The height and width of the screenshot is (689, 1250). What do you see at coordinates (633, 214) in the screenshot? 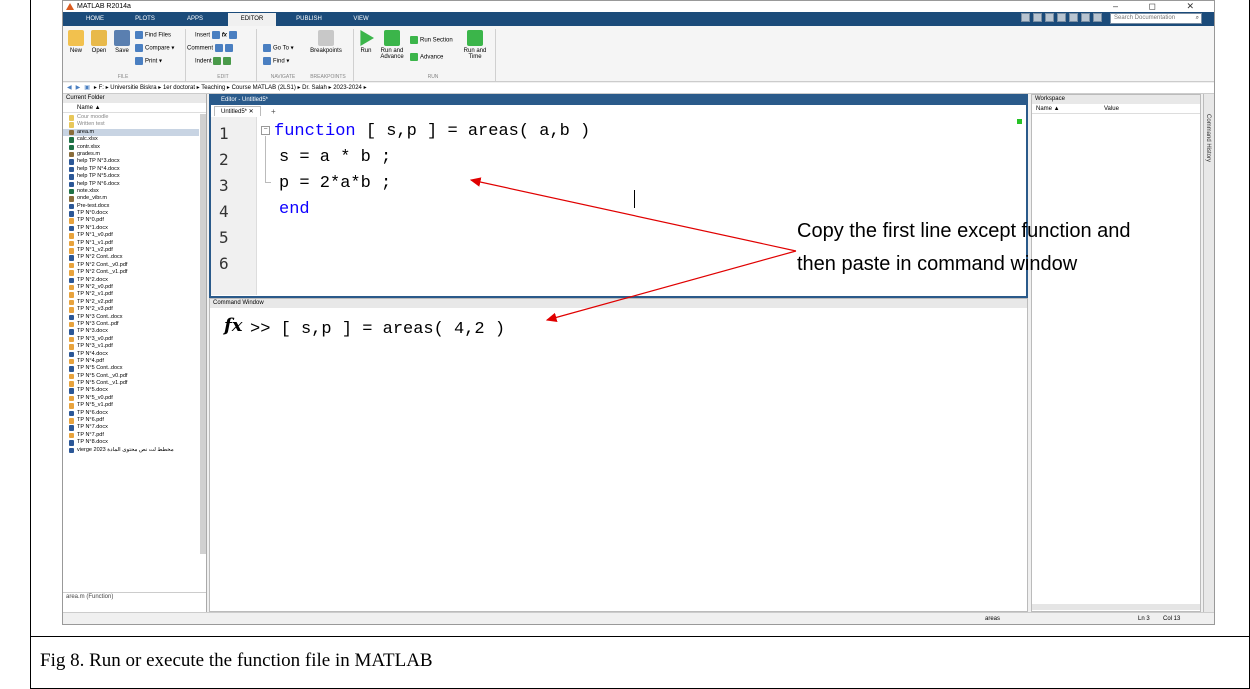
I see `arrow-to-function-line` at bounding box center [633, 214].